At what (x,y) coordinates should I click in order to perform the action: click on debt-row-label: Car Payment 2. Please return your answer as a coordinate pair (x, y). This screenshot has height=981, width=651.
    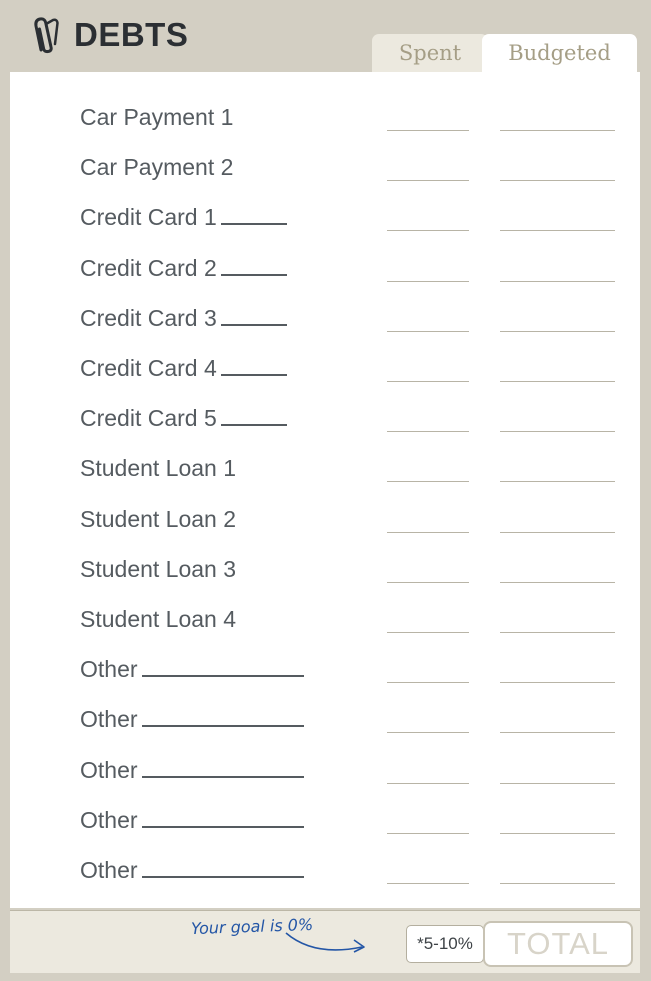
    Looking at the image, I should click on (156, 167).